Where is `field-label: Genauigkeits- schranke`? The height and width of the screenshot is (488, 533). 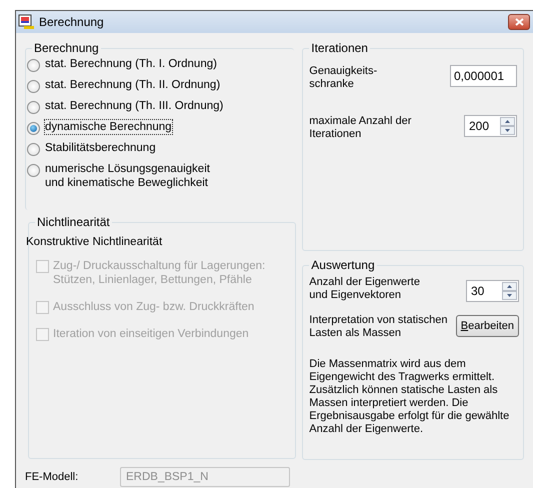 field-label: Genauigkeits- schranke is located at coordinates (343, 78).